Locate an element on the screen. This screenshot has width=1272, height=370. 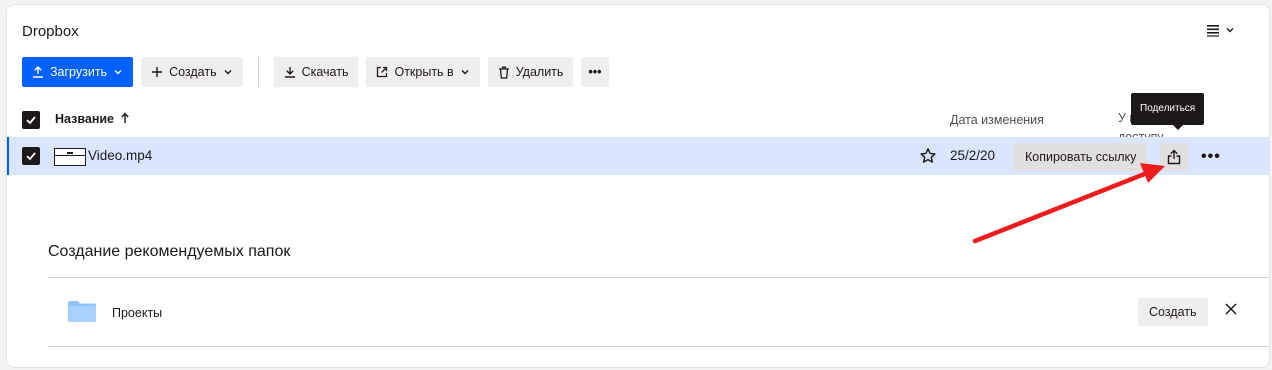
table-header: Название Дата изменения У к доступу is located at coordinates (642, 126).